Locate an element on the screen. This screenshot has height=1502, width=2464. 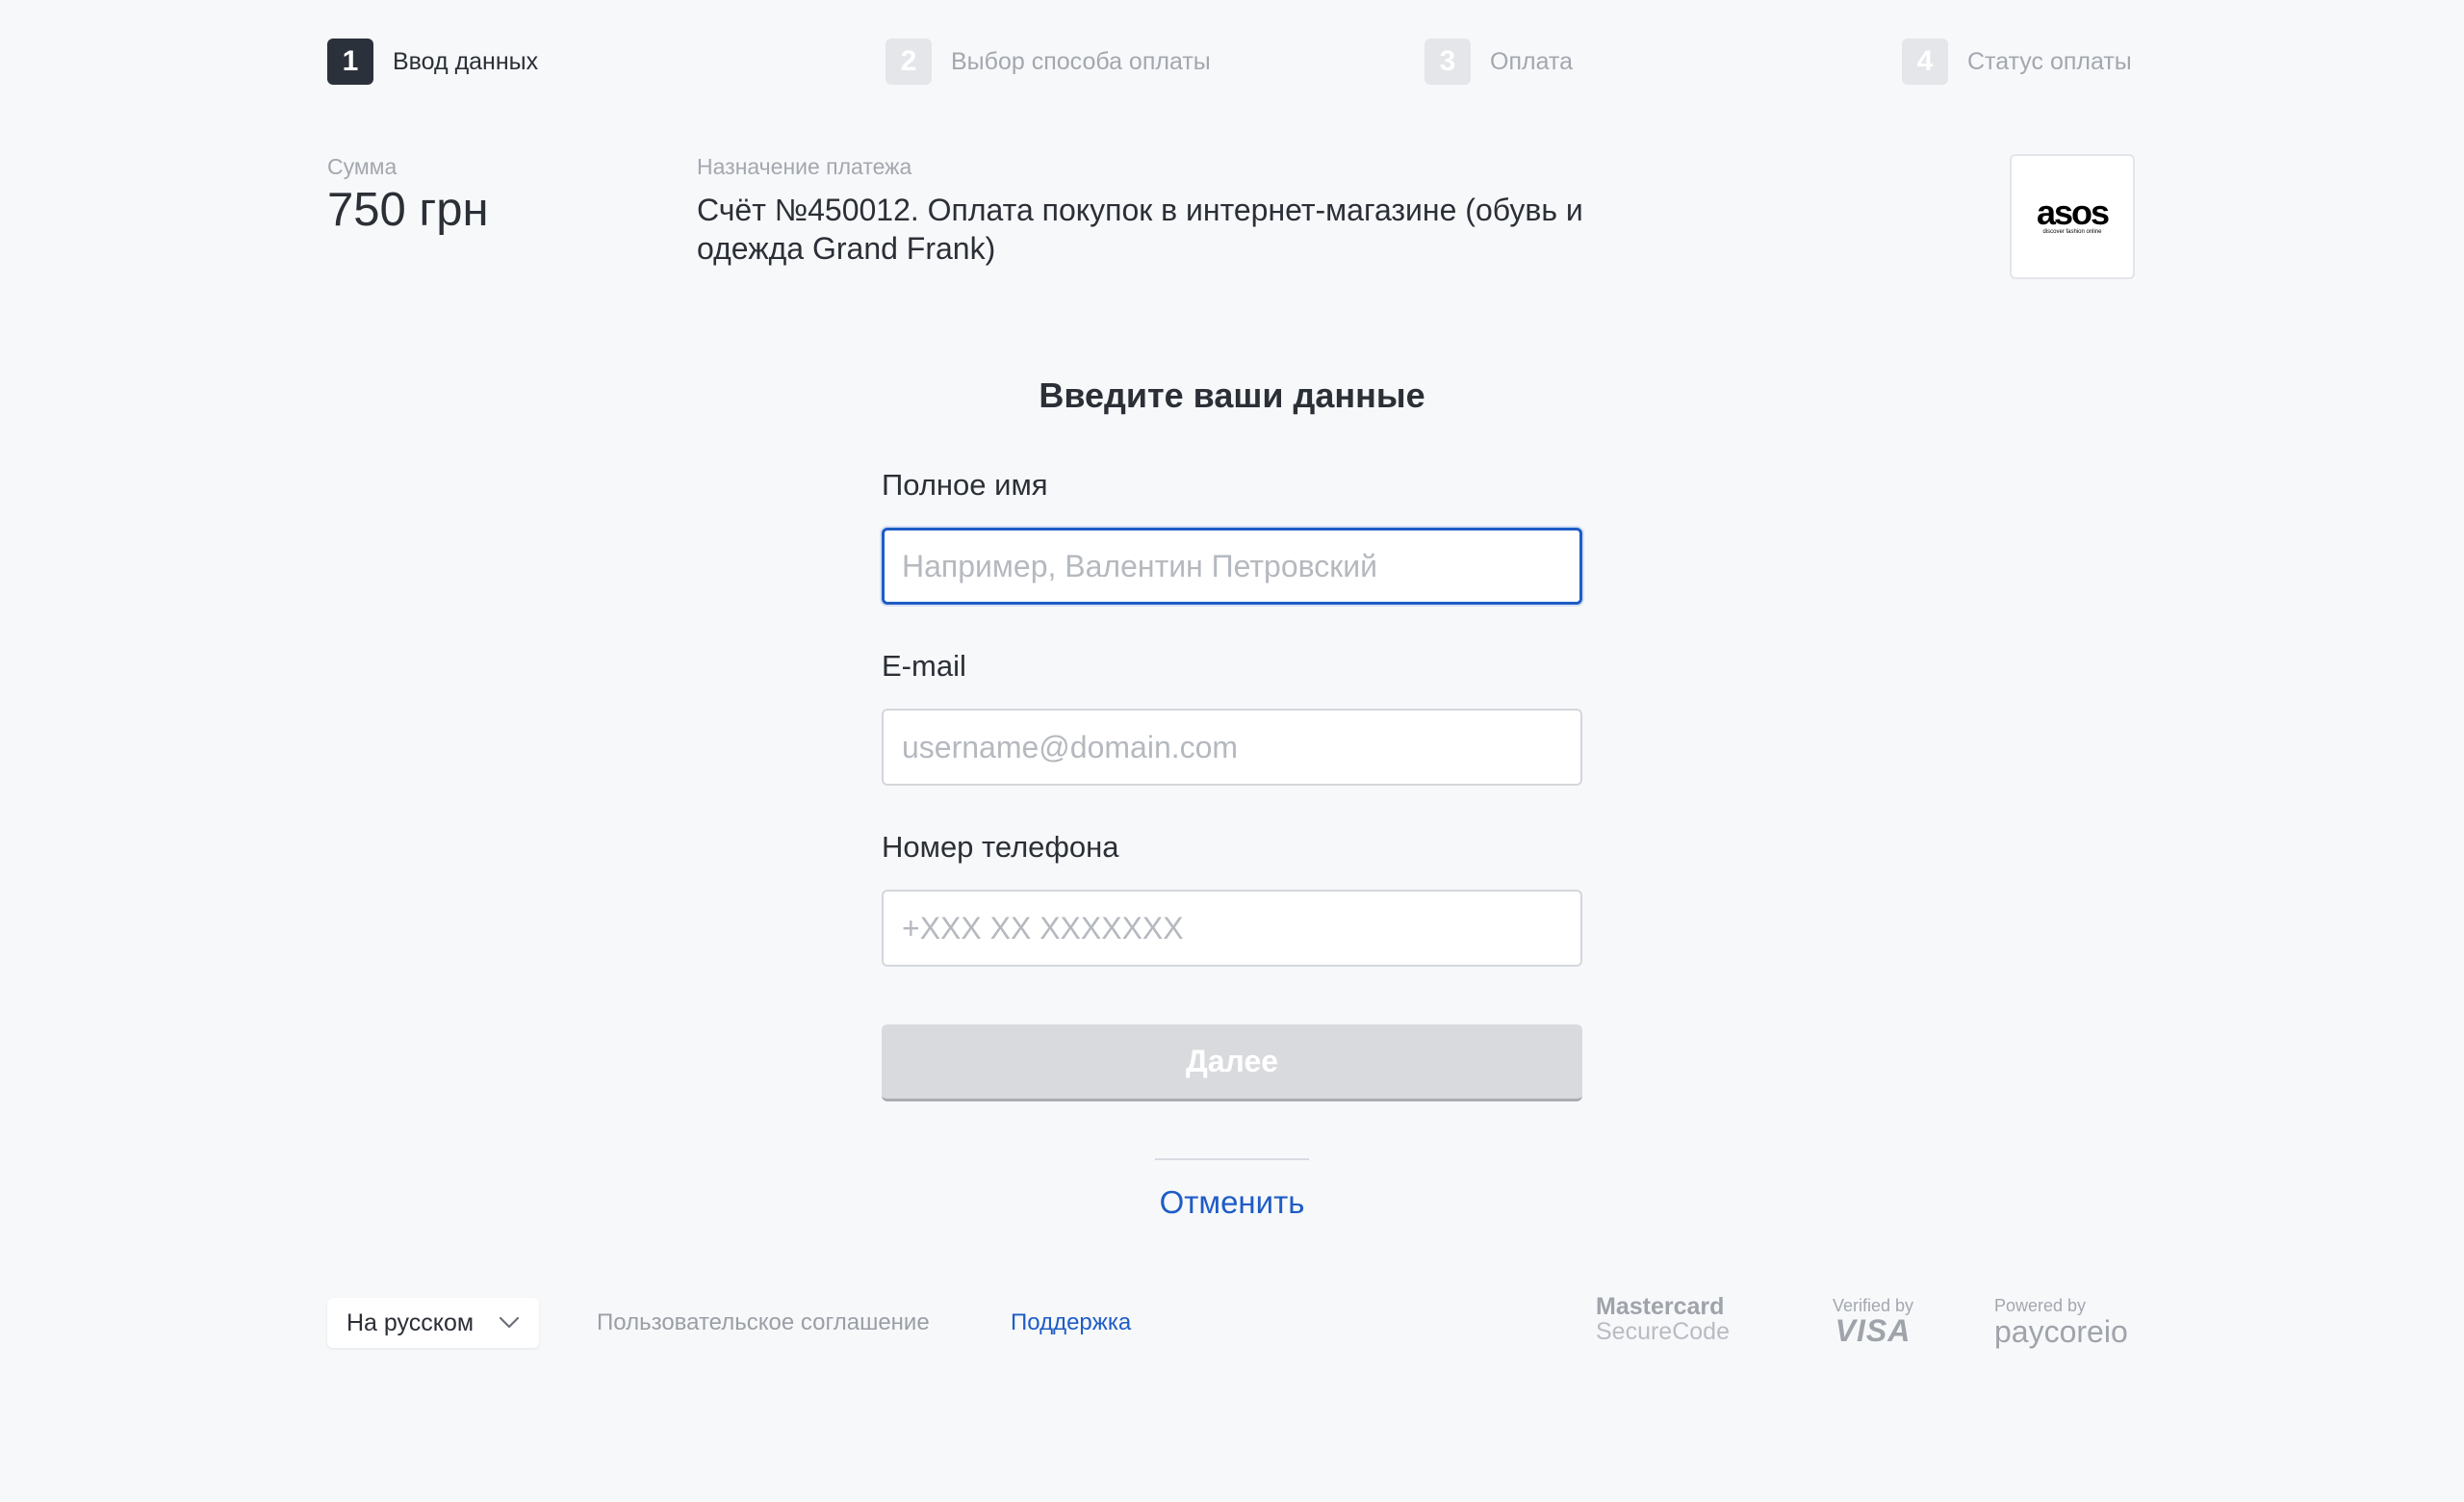
step-label-3: Оплата is located at coordinates (1531, 61).